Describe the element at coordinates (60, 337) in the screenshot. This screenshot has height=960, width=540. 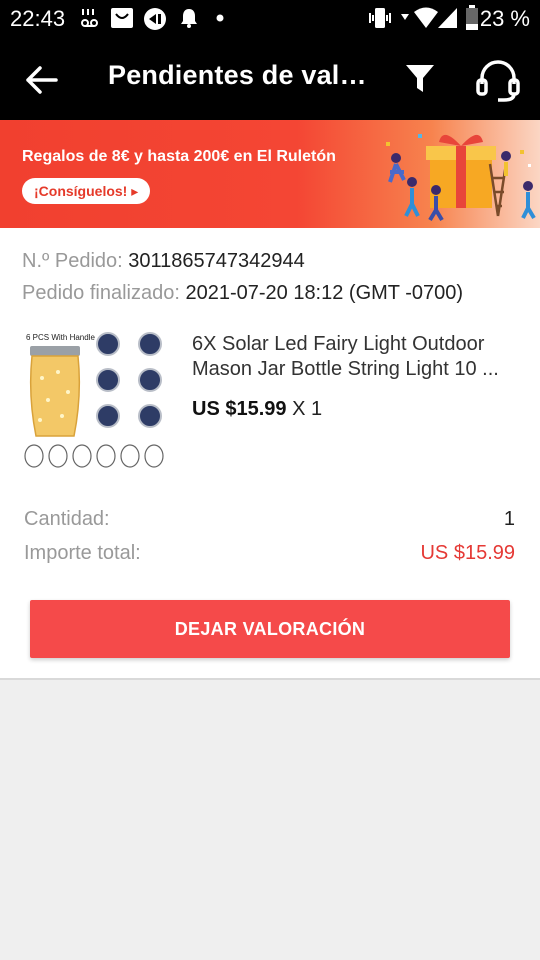
I see `product-image-caption: 6 PCS With Handle` at that location.